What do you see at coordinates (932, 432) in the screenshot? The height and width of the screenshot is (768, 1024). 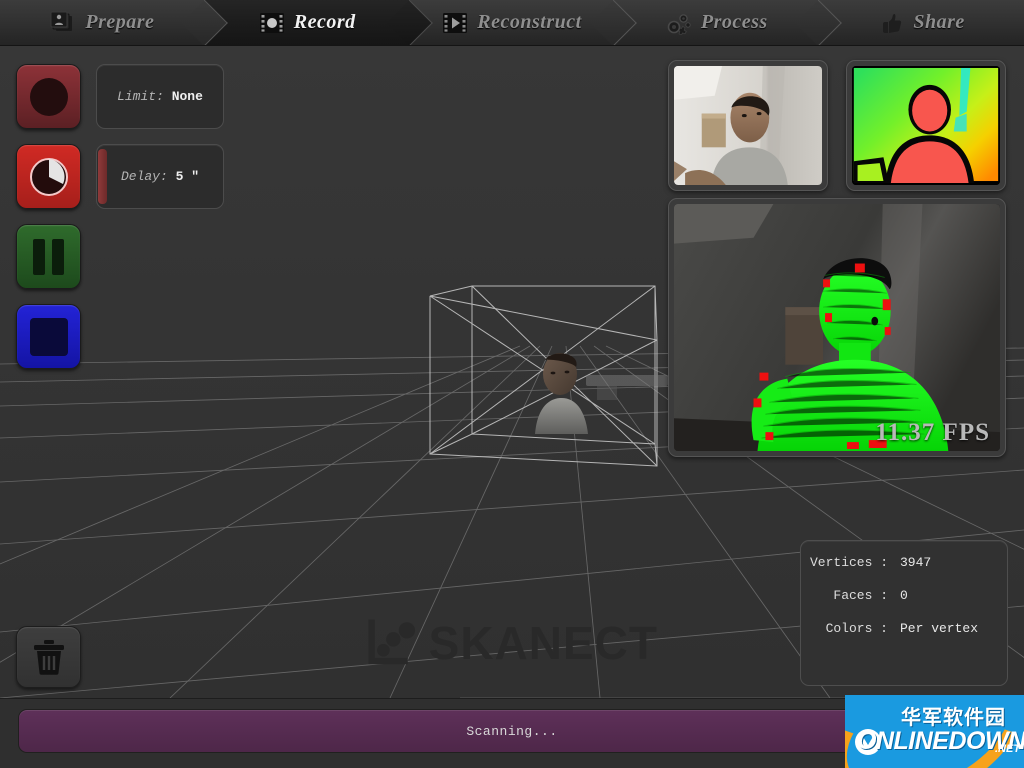 I see `fps-counter: 11.37 FPS` at bounding box center [932, 432].